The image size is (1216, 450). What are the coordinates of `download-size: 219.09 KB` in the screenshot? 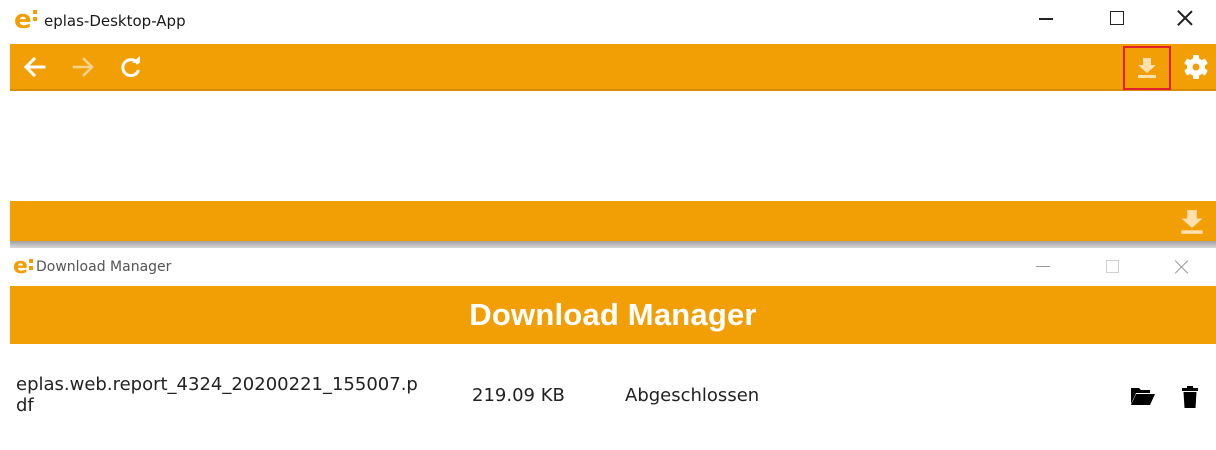 It's located at (518, 395).